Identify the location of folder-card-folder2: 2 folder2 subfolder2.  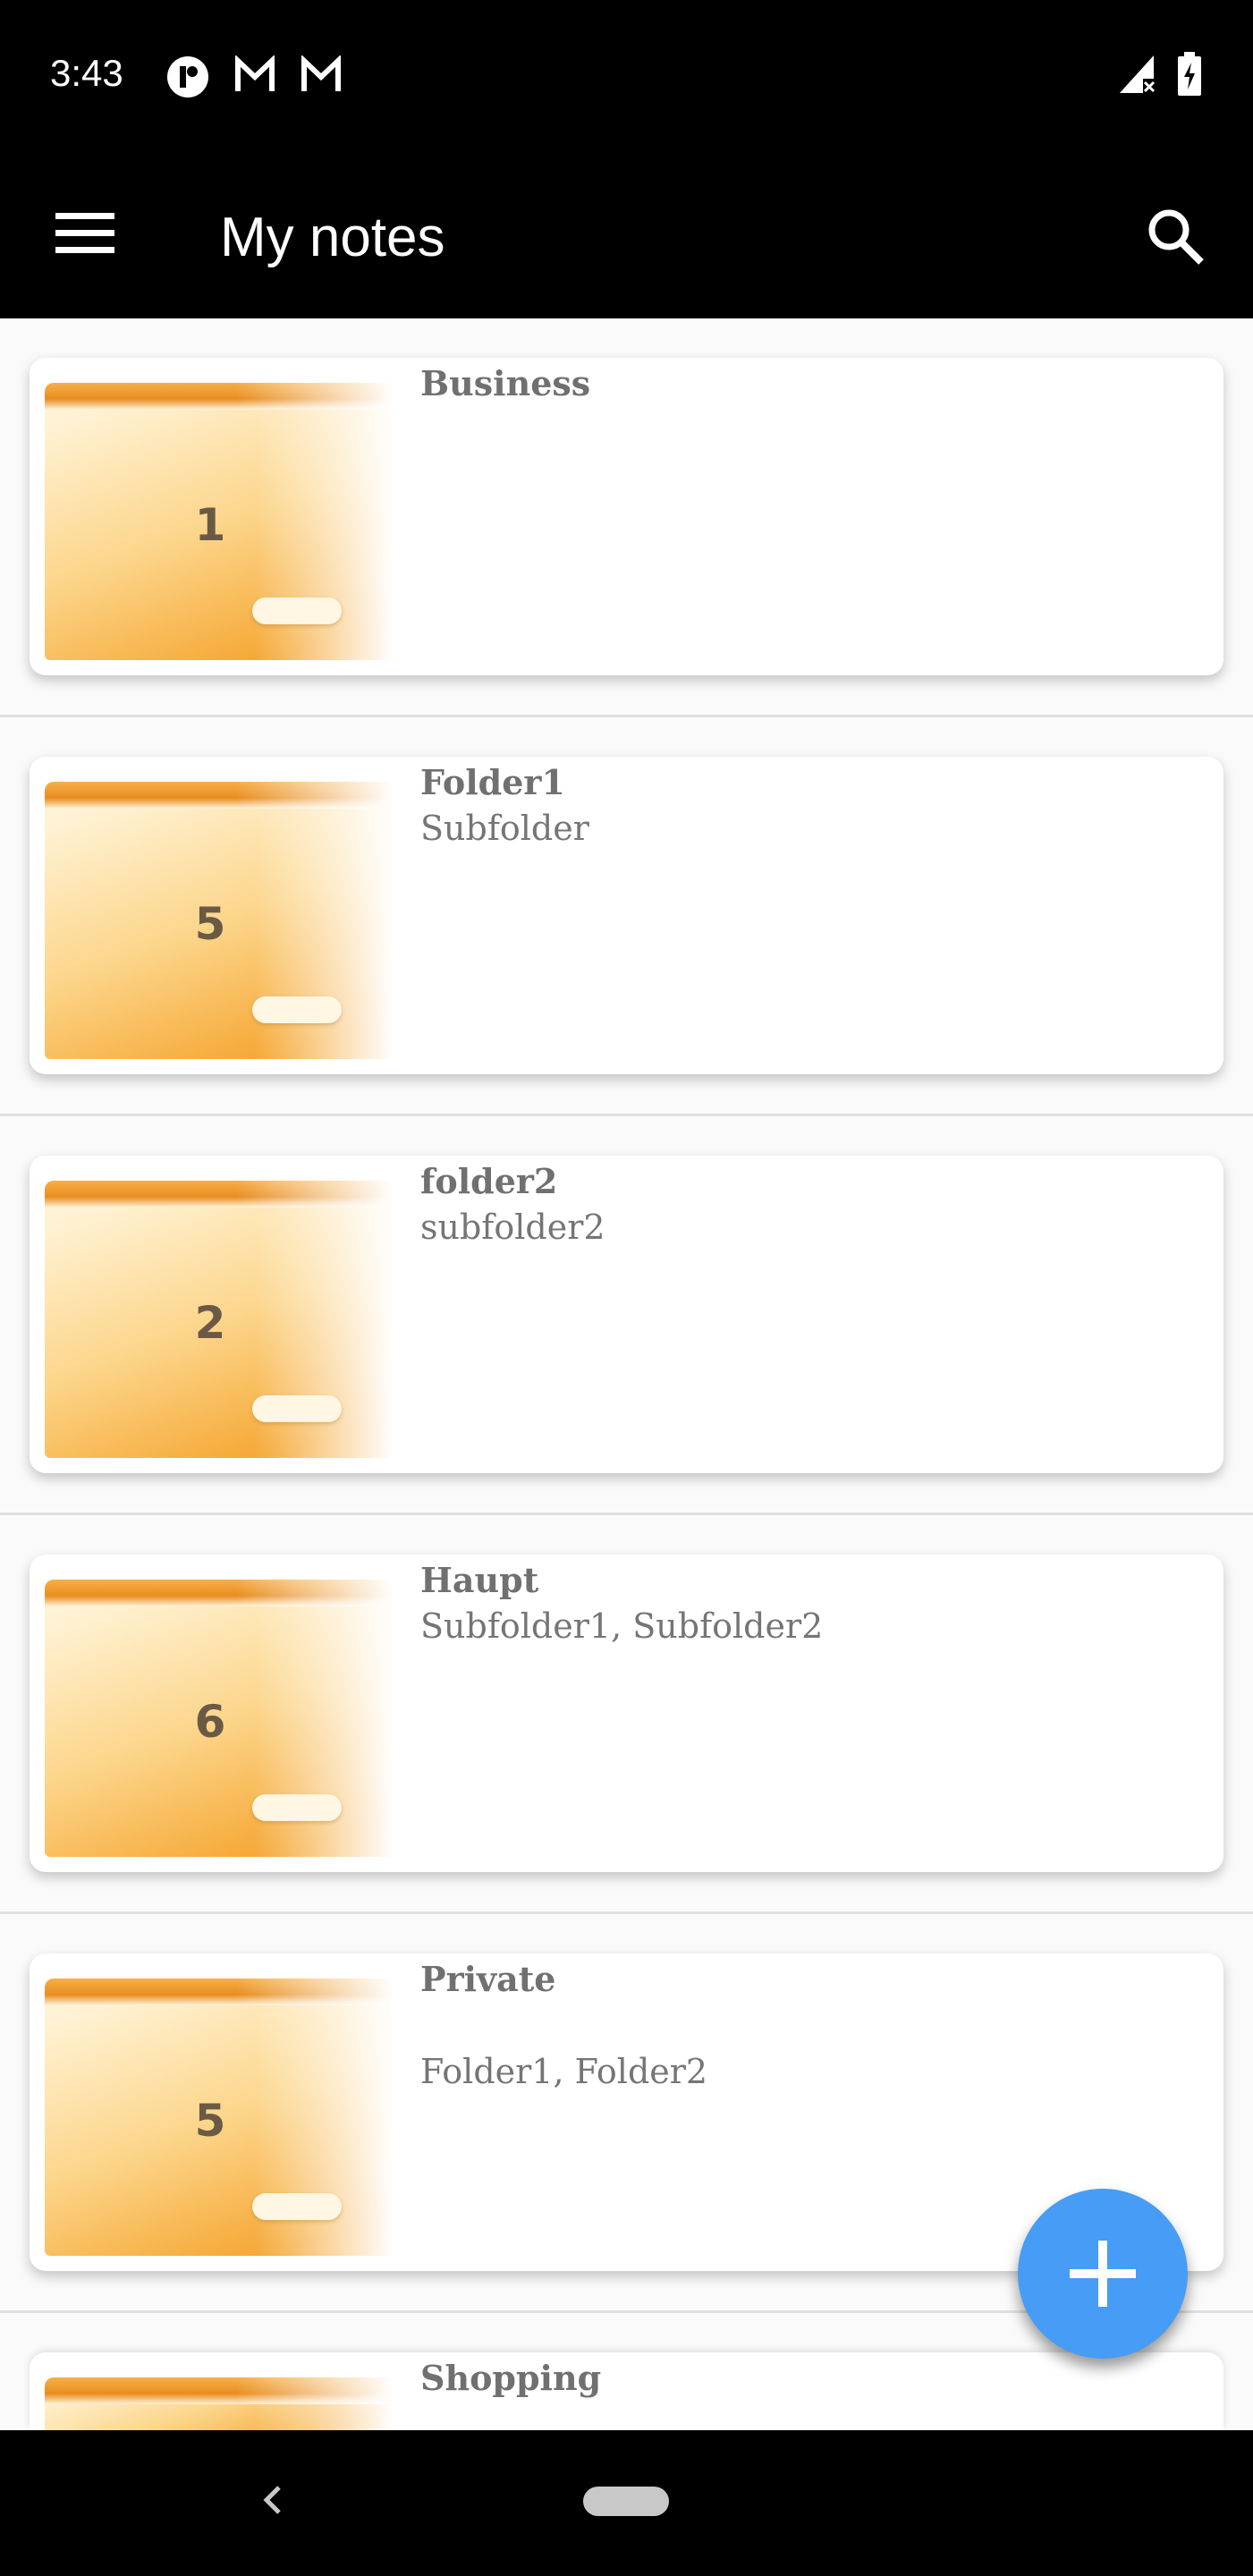
(626, 1314).